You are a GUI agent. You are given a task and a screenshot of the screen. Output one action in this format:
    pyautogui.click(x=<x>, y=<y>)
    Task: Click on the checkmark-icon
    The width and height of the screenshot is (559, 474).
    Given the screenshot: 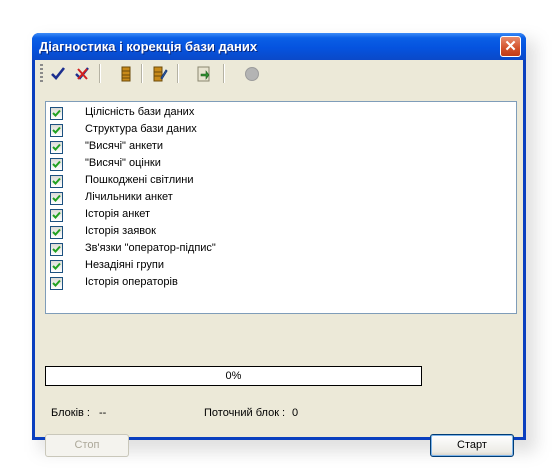 What is the action you would take?
    pyautogui.click(x=58, y=73)
    